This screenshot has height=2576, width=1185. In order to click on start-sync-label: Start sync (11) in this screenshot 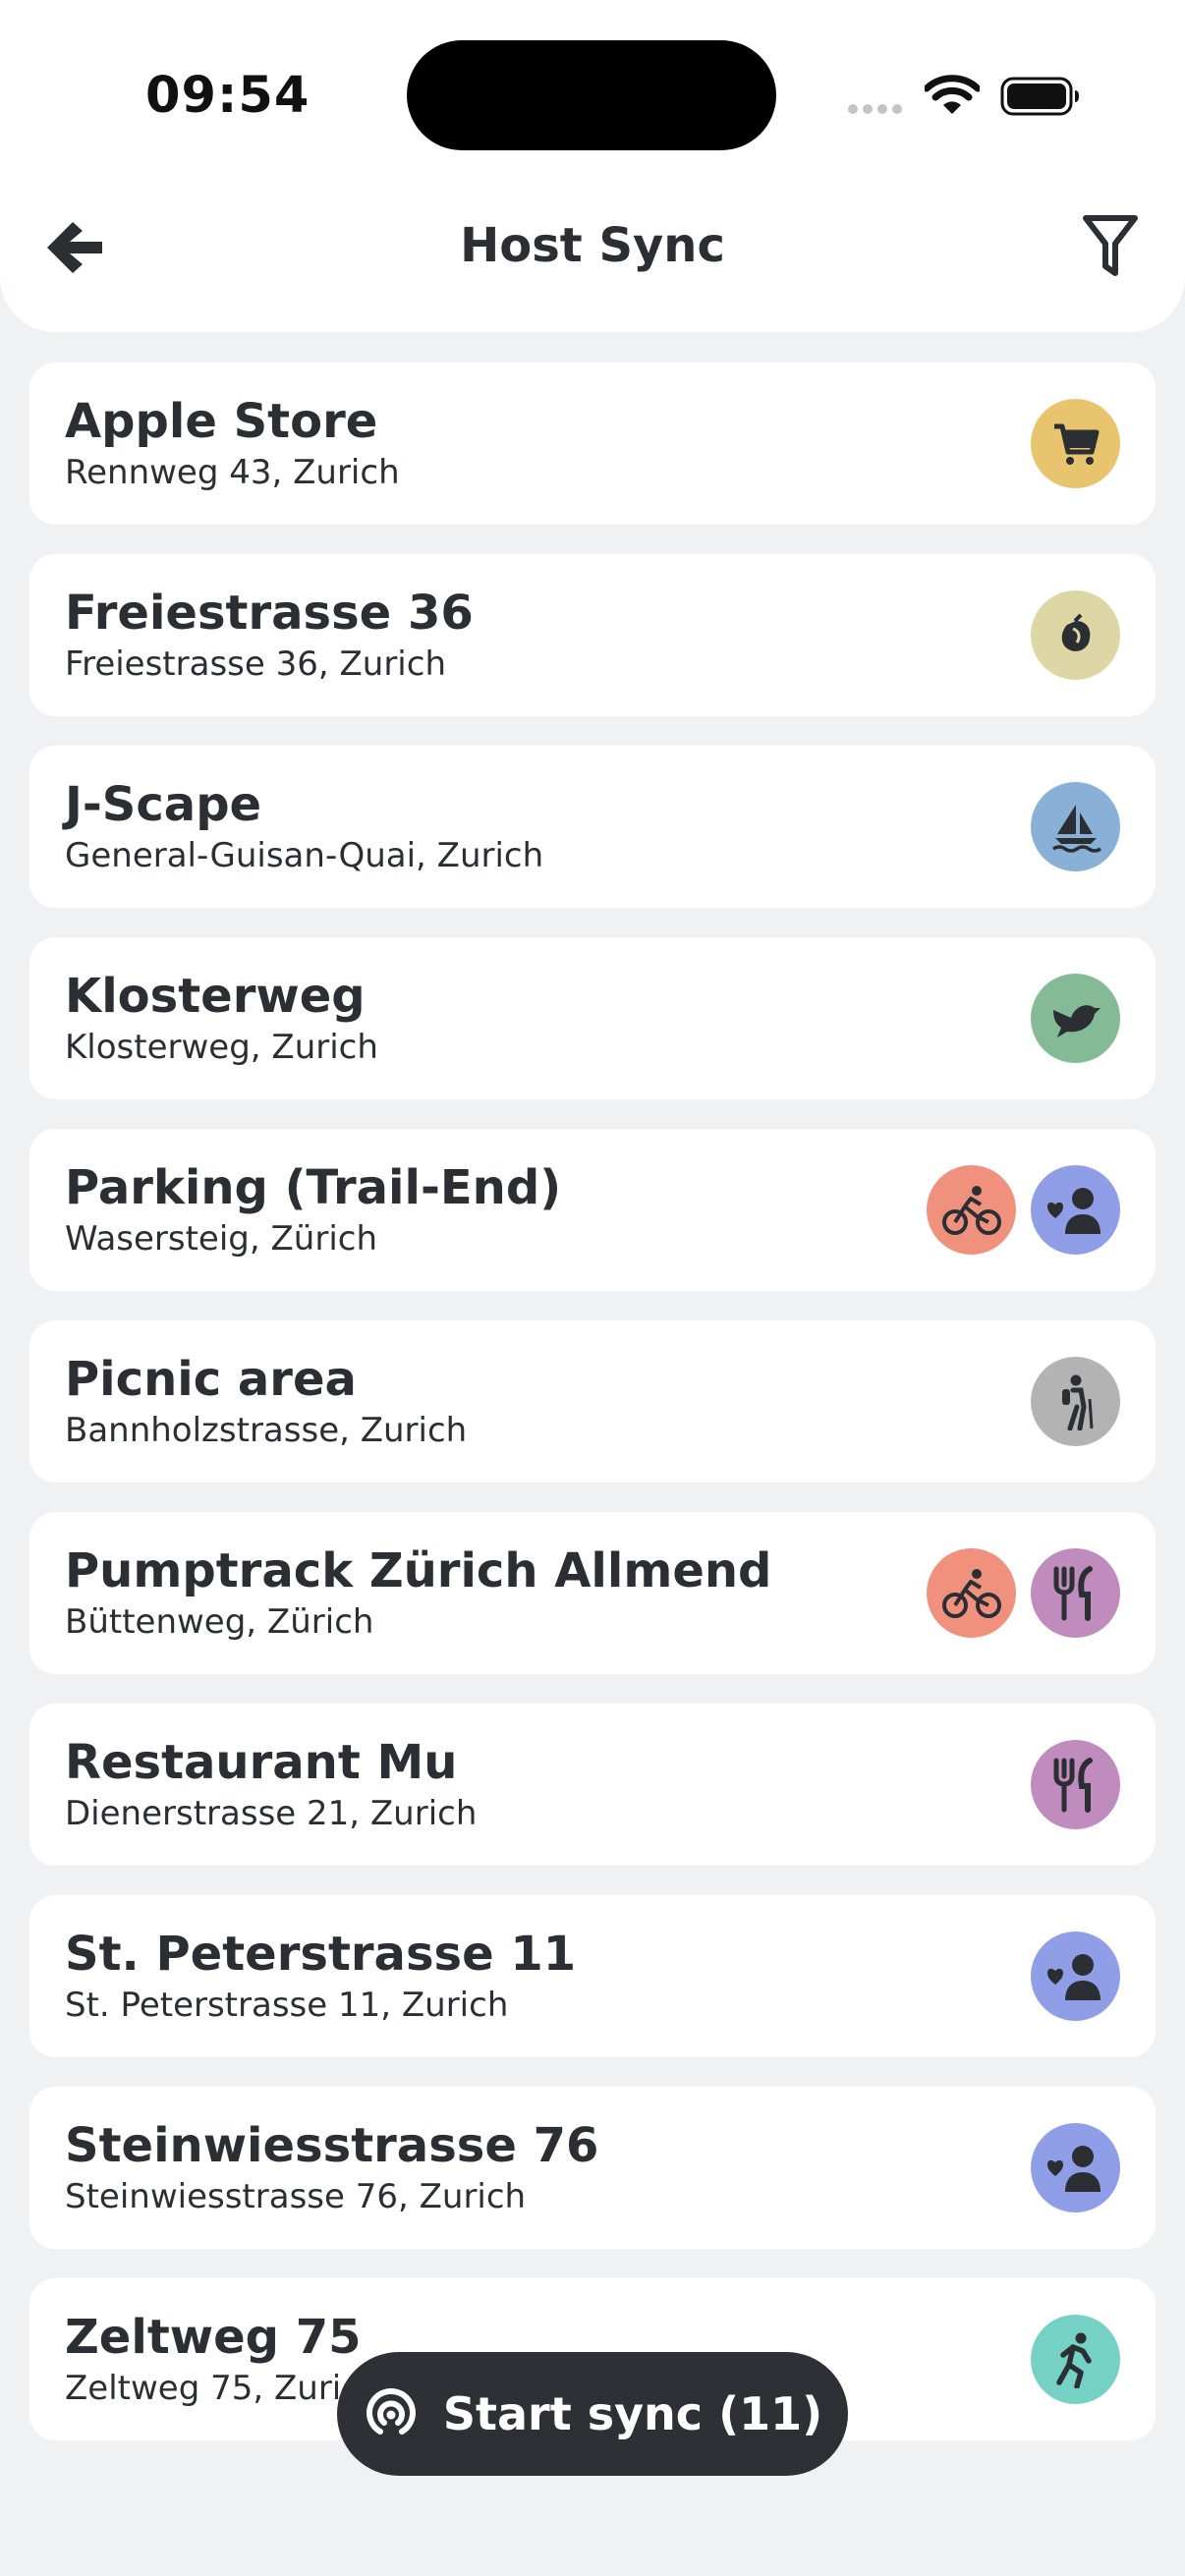, I will do `click(633, 2413)`.